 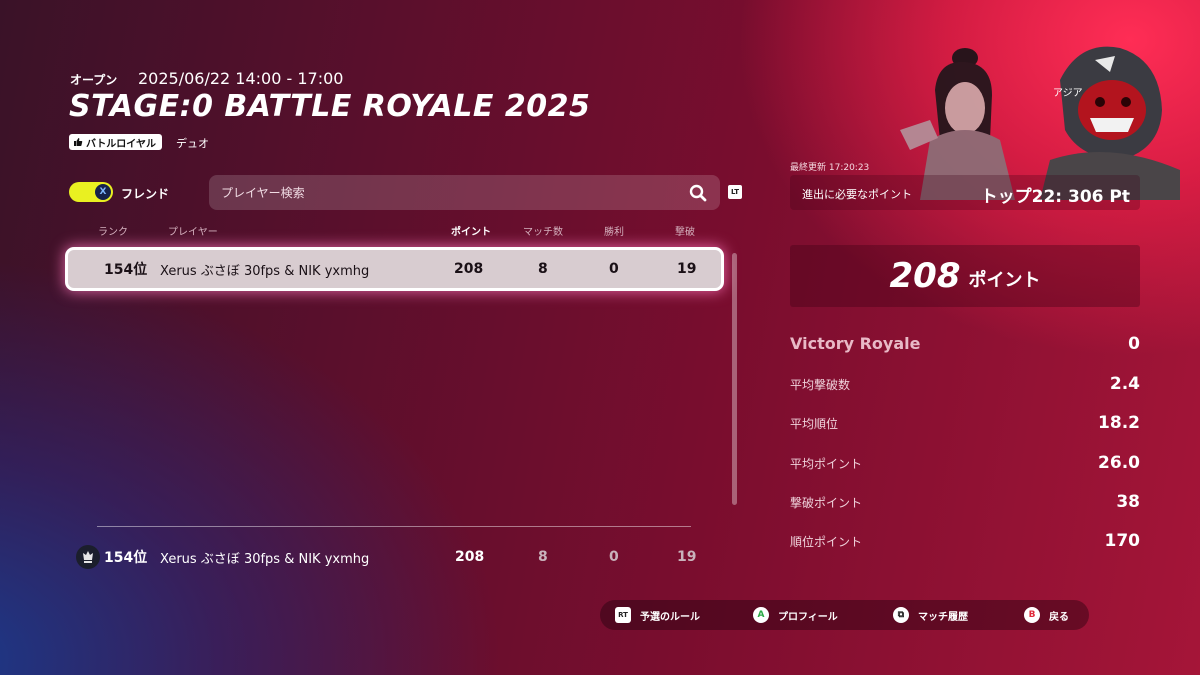 What do you see at coordinates (94, 80) in the screenshot?
I see `event-status: オープン` at bounding box center [94, 80].